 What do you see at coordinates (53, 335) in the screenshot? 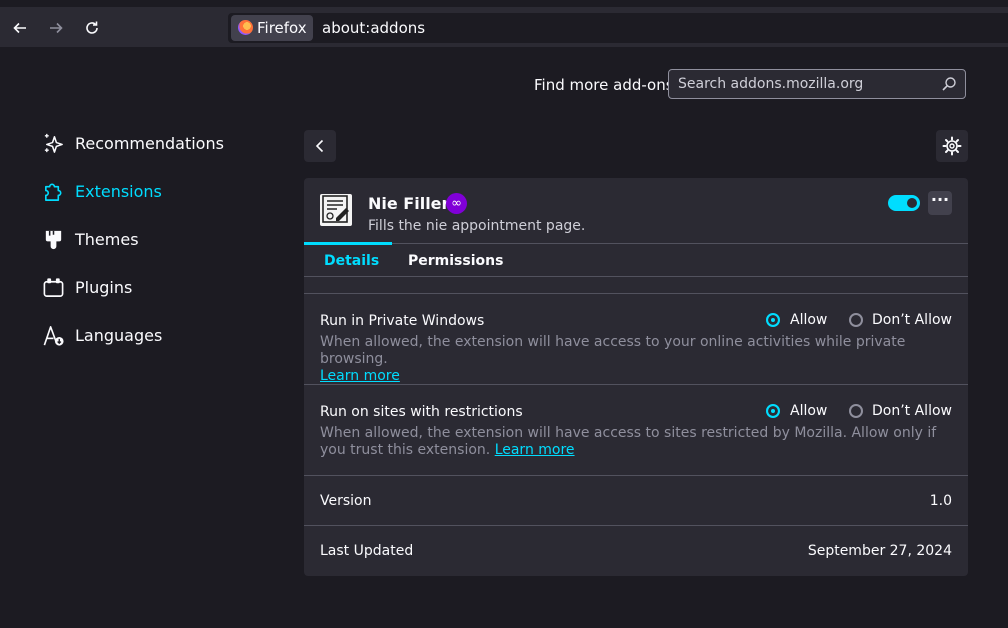
I see `language-icon` at bounding box center [53, 335].